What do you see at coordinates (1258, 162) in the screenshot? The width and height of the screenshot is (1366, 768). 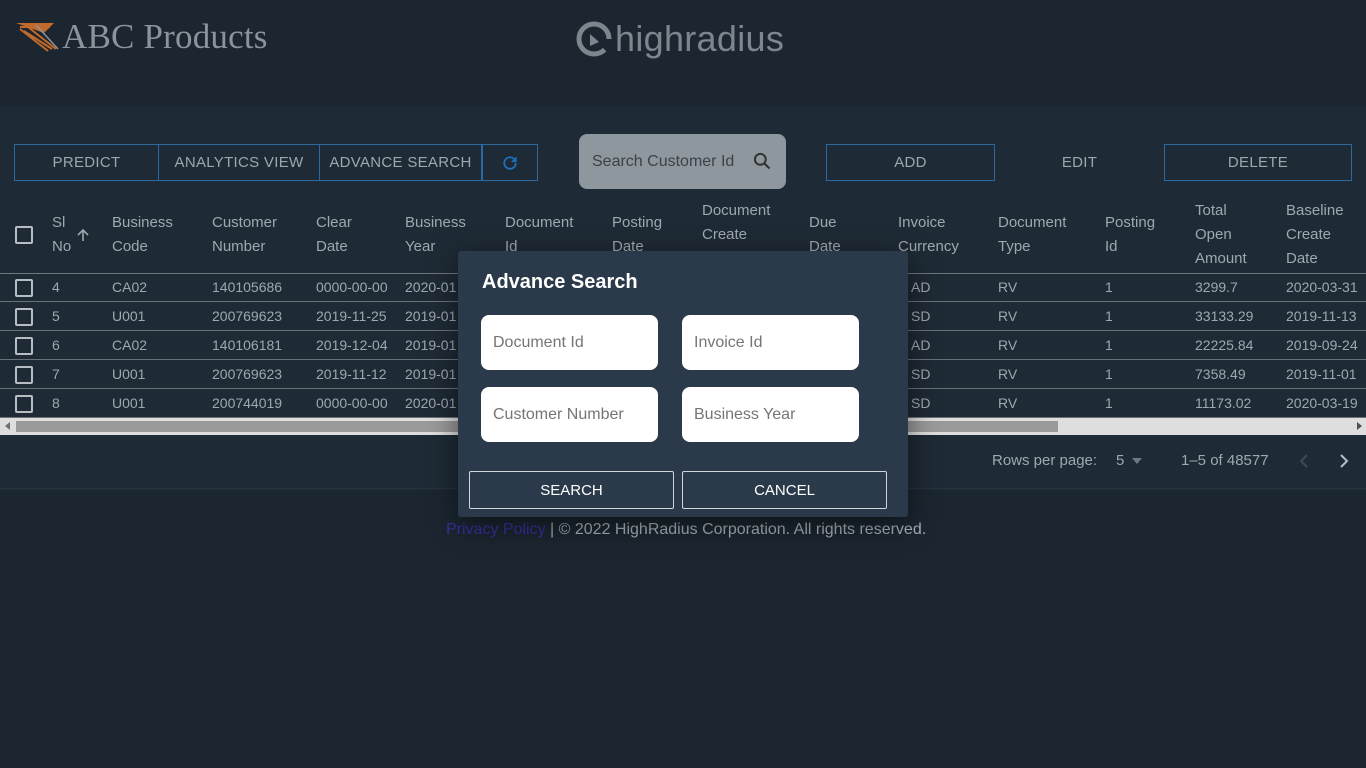 I see `delete-button: DELETE` at bounding box center [1258, 162].